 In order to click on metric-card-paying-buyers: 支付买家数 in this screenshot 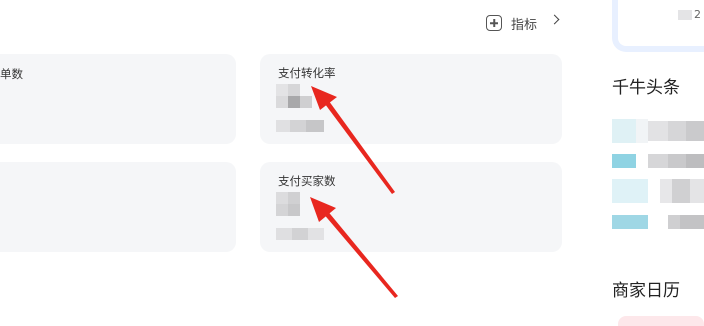, I will do `click(411, 207)`.